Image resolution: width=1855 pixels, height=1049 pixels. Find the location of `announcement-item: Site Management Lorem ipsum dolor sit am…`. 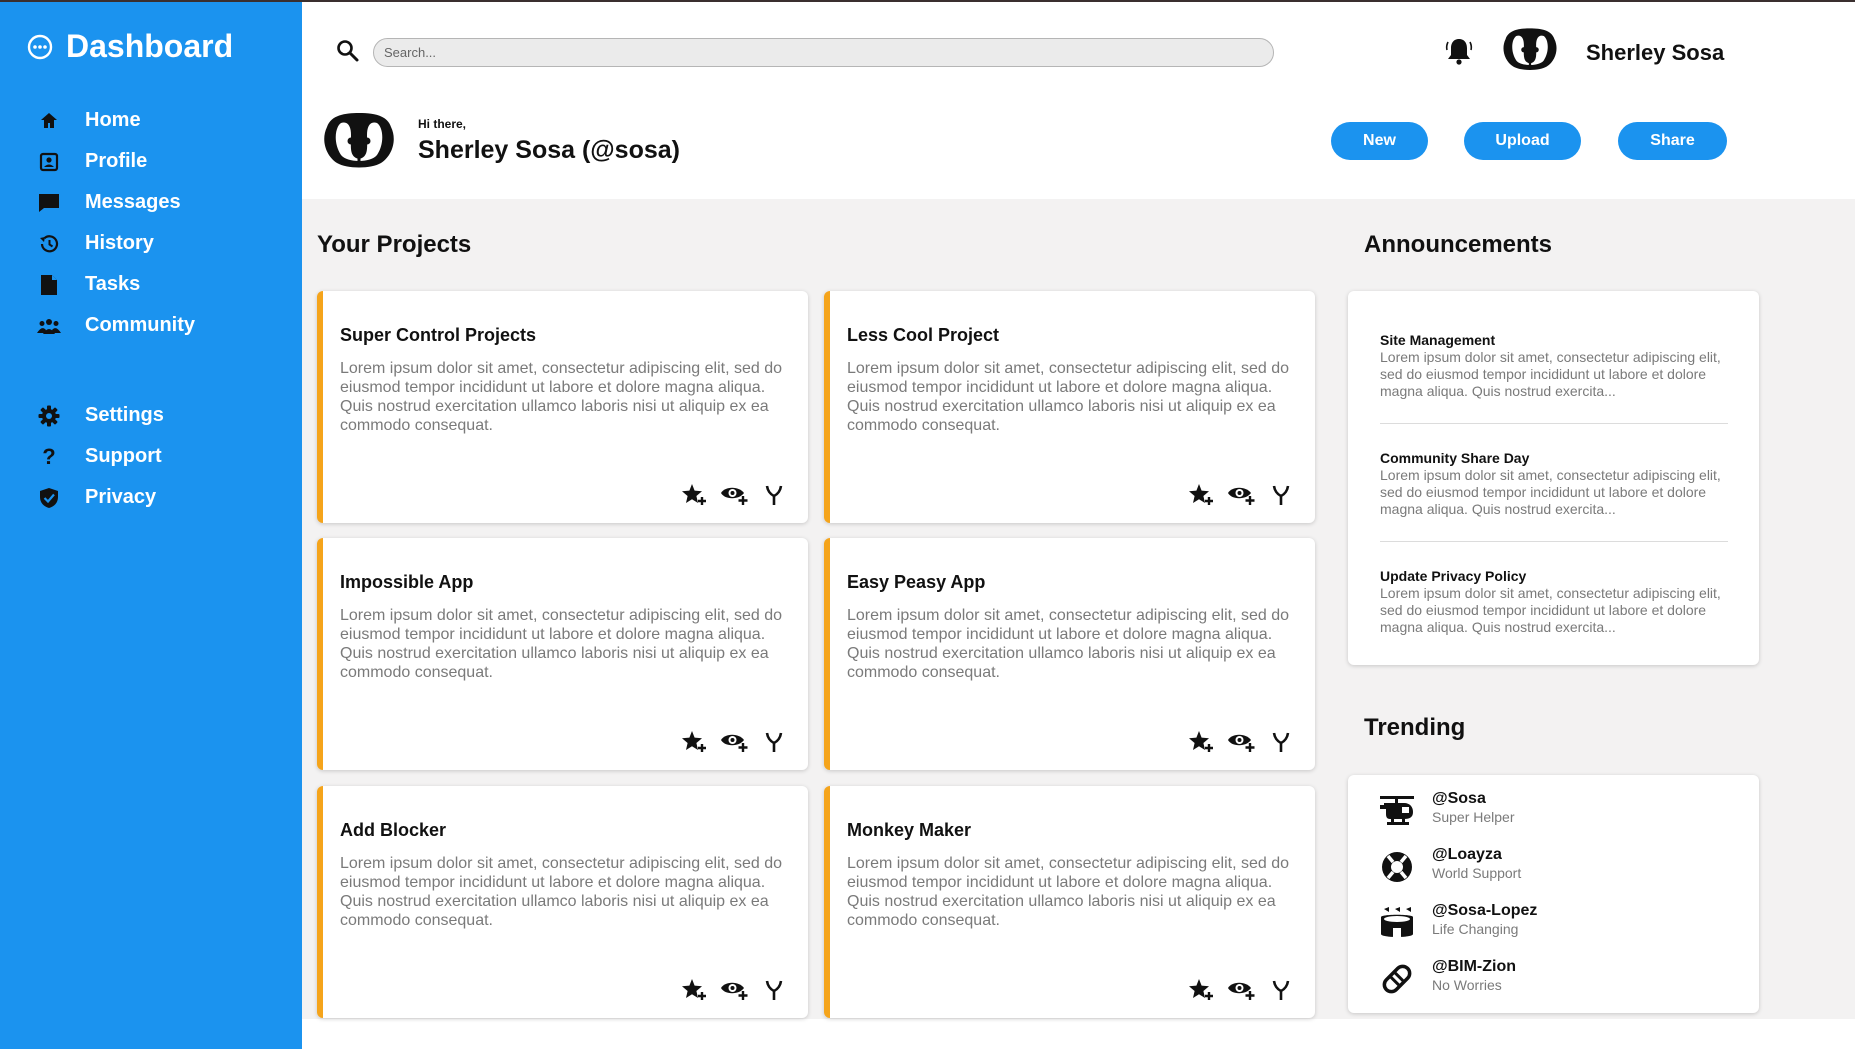

announcement-item: Site Management Lorem ipsum dolor sit am… is located at coordinates (1554, 366).